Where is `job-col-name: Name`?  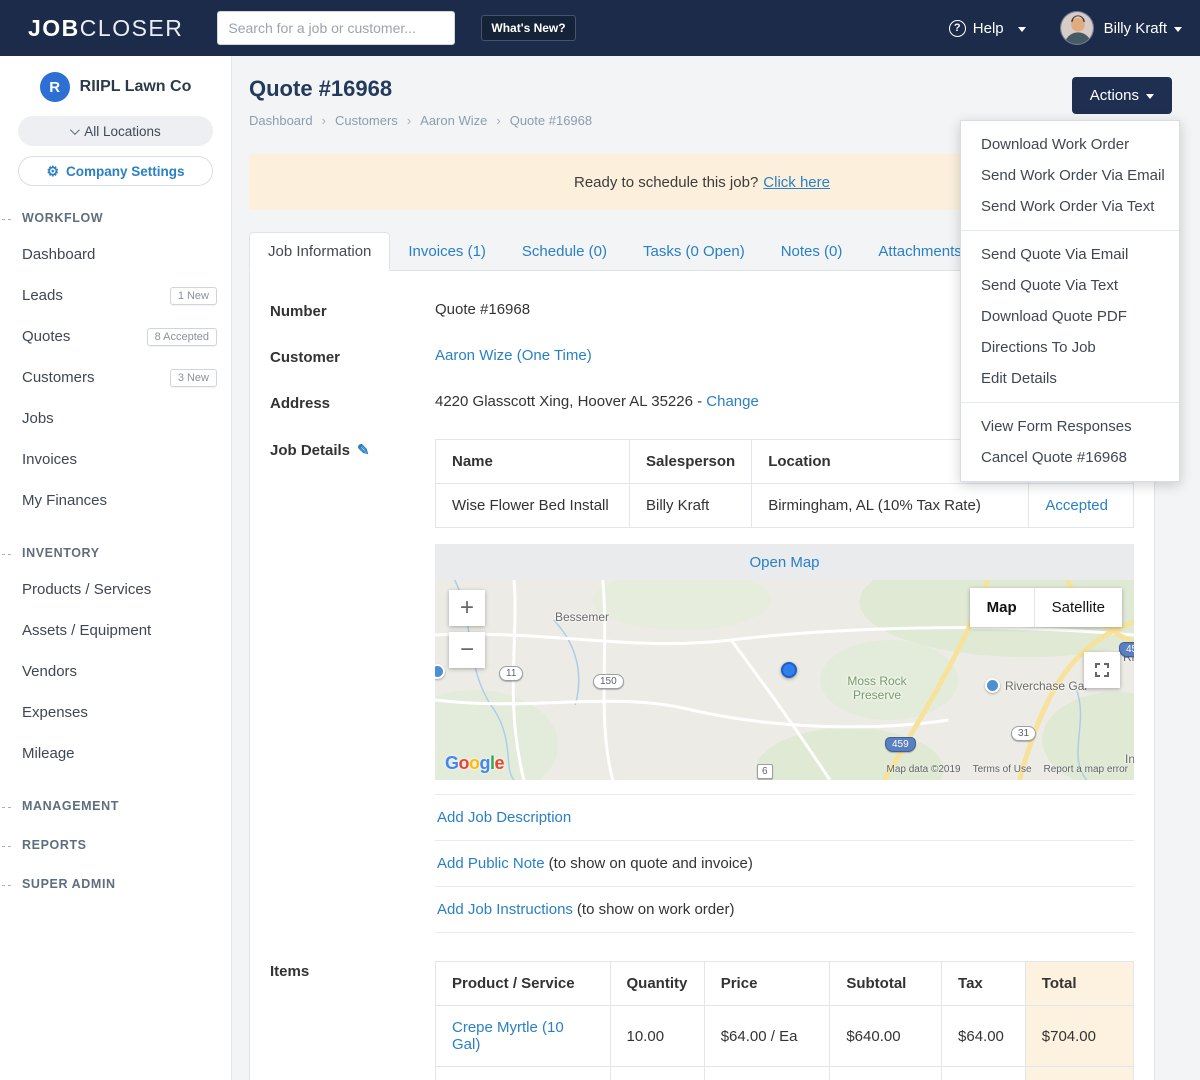
job-col-name: Name is located at coordinates (532, 461).